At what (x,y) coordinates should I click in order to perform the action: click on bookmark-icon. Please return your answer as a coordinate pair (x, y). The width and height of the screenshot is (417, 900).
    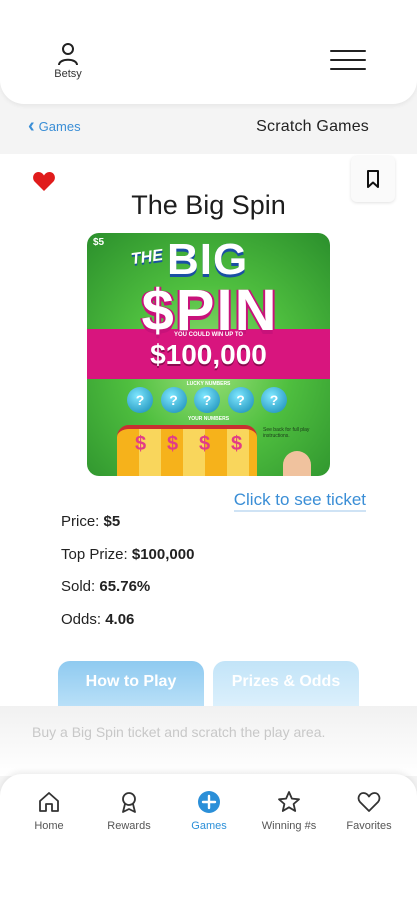
    Looking at the image, I should click on (373, 179).